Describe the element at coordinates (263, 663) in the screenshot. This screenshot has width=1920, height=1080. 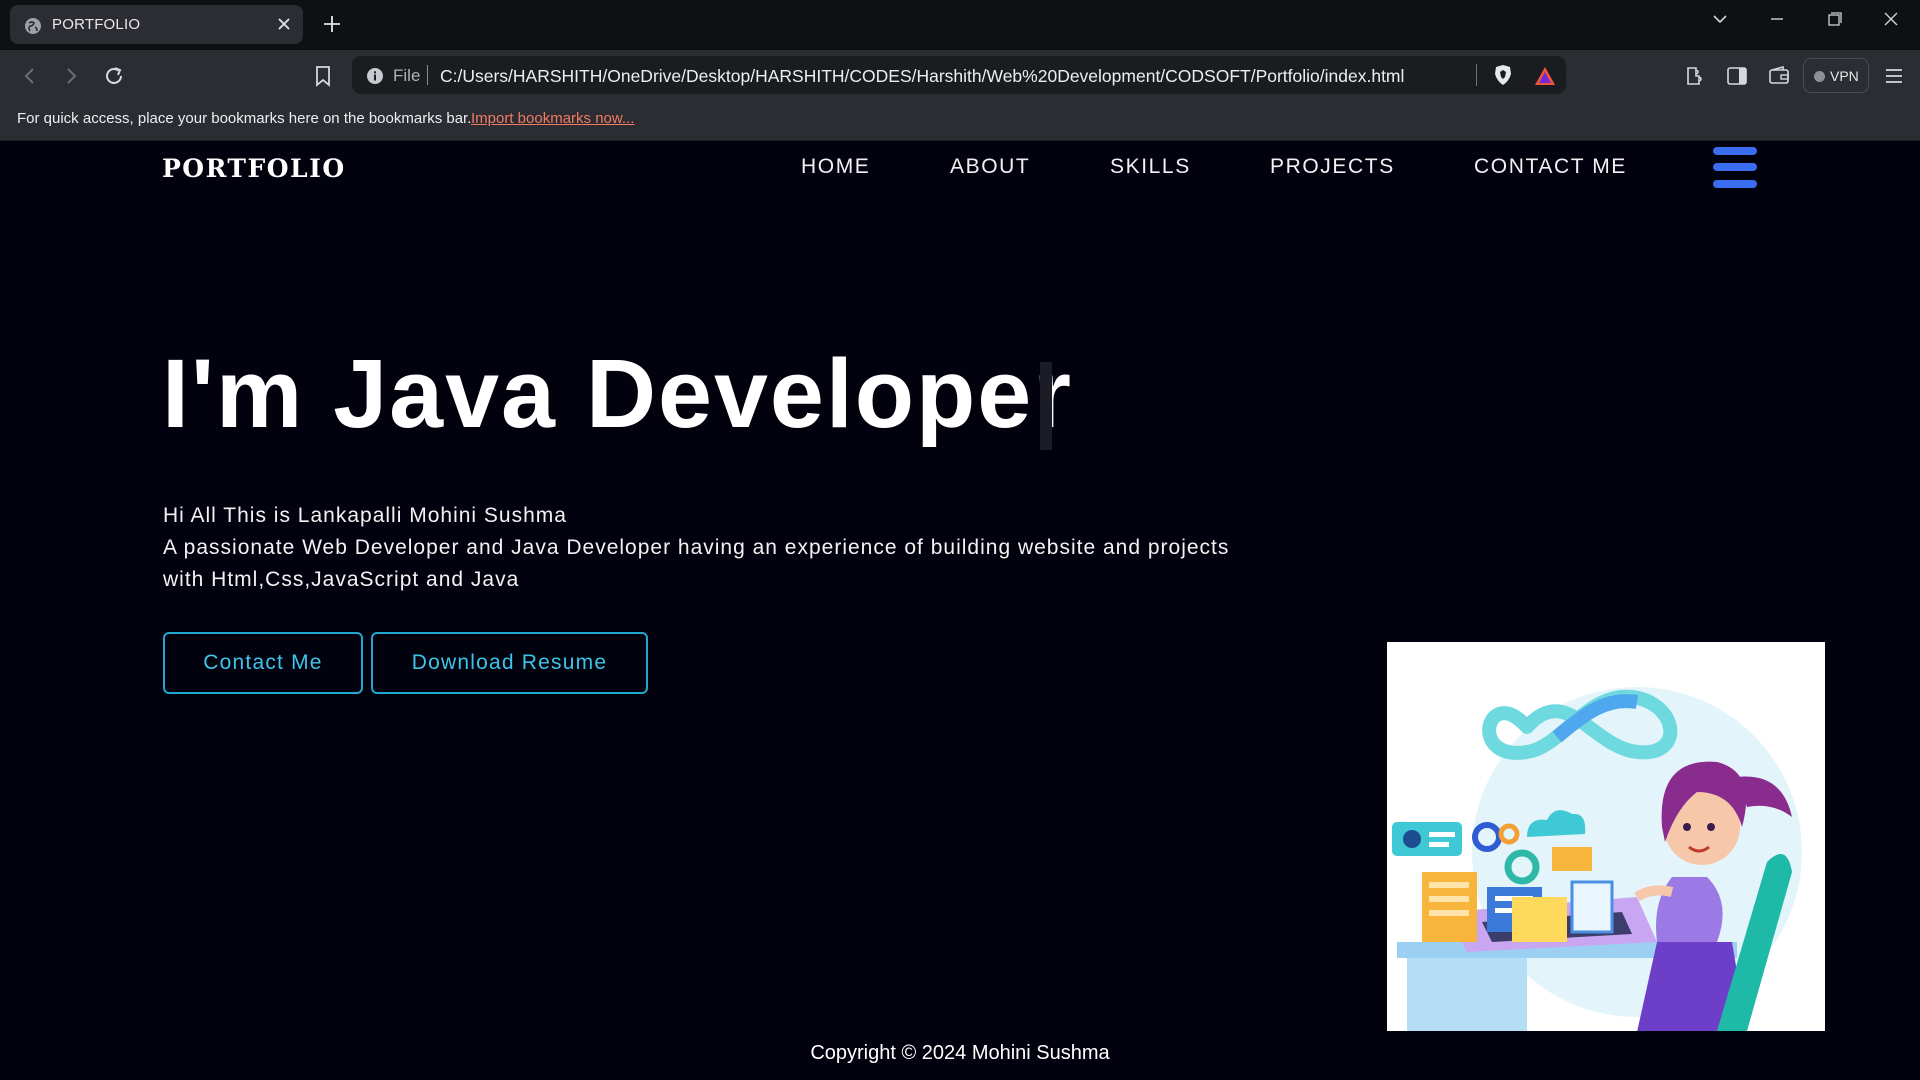
I see `contact-me-button: Contact Me` at that location.